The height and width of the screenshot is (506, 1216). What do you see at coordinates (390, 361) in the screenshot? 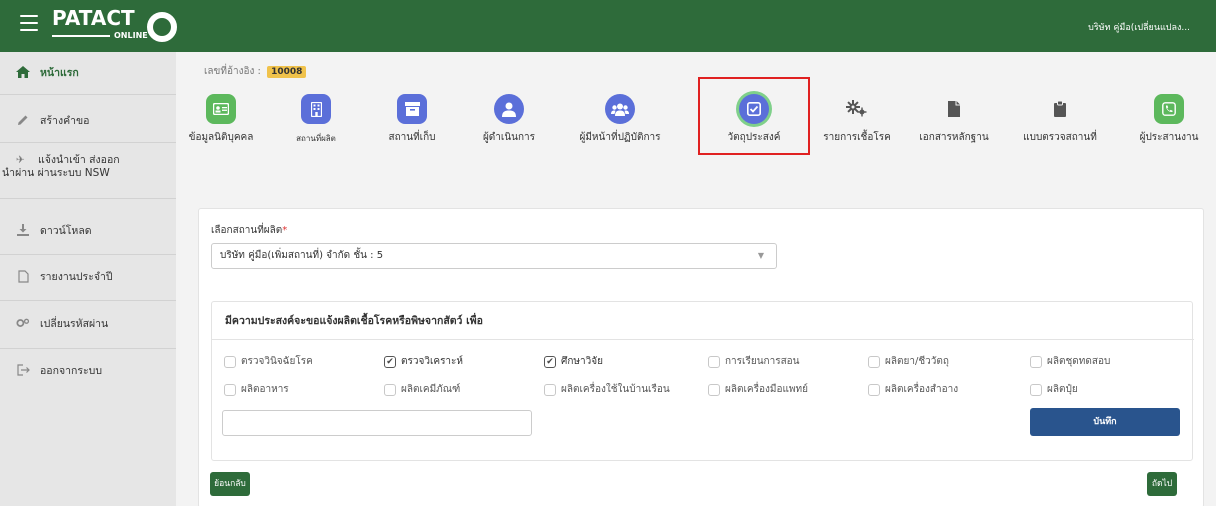
I see `checkmark-icon: ✔` at bounding box center [390, 361].